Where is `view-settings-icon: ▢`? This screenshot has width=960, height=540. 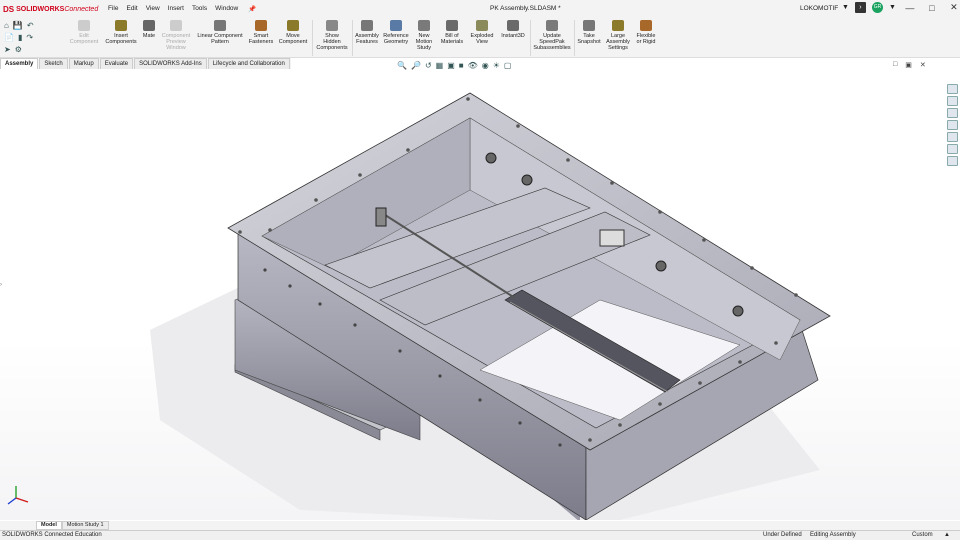
view-settings-icon: ▢ is located at coordinates (508, 65).